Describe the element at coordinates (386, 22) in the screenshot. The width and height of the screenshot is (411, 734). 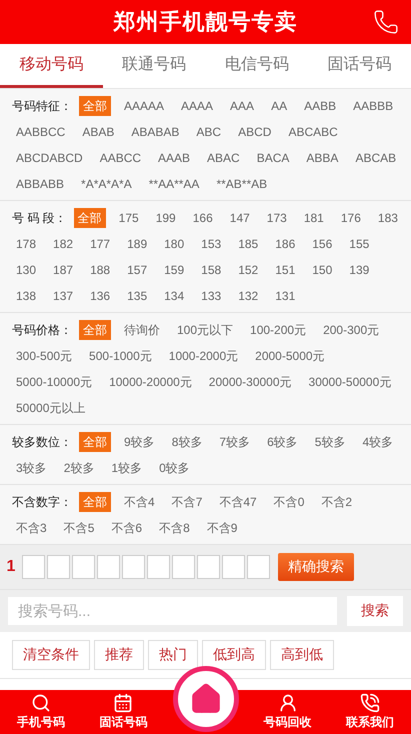
I see `phone-icon` at that location.